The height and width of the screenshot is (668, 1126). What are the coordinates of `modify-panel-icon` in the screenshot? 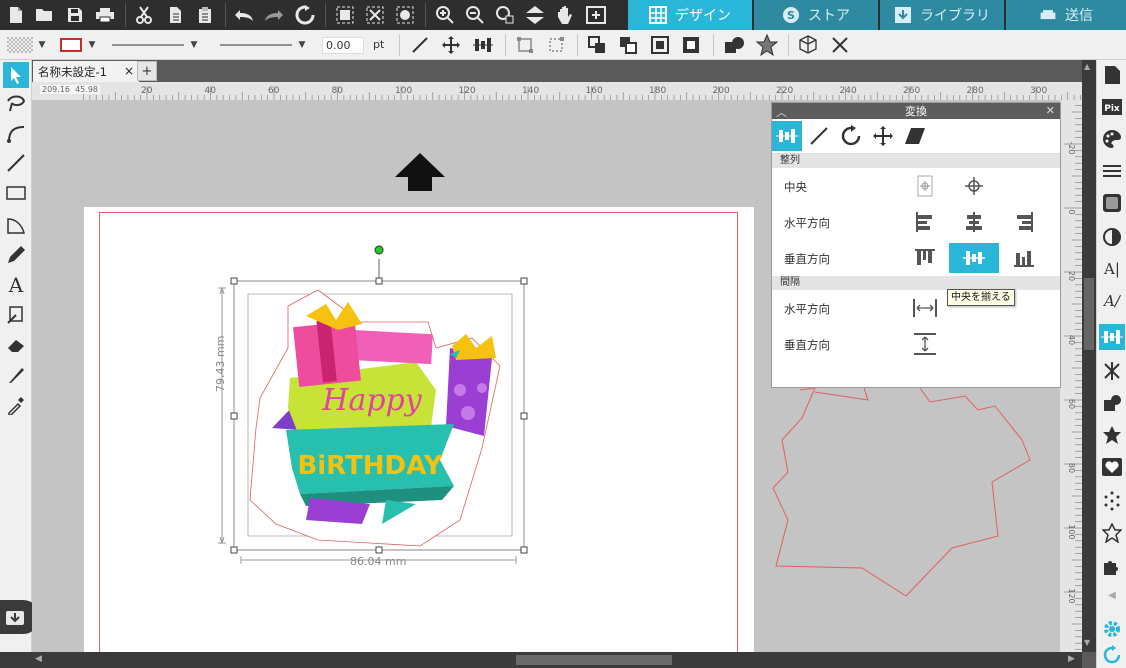 It's located at (1112, 403).